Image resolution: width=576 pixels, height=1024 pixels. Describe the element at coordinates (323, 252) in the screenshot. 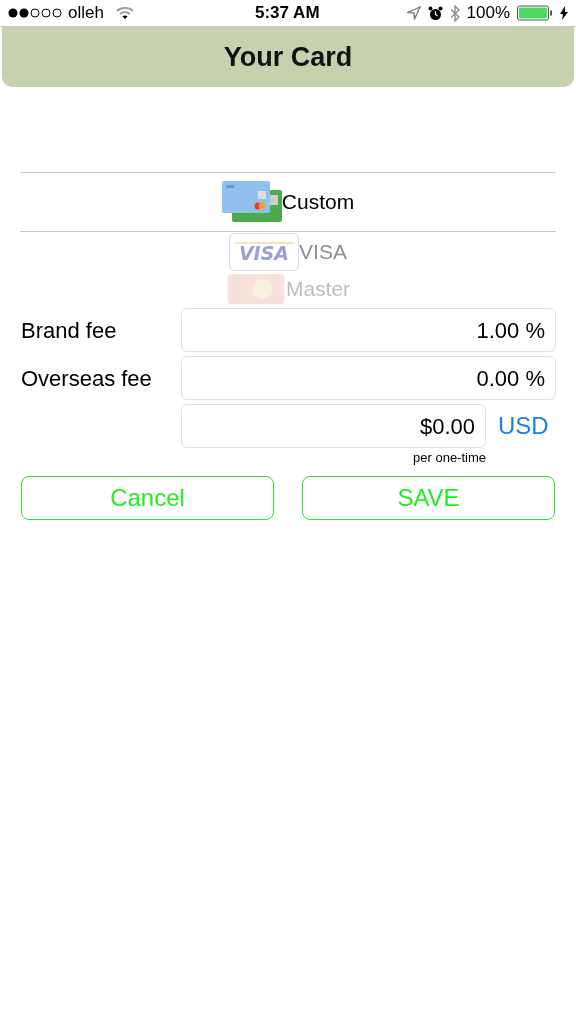

I see `picker-option: VISA` at that location.